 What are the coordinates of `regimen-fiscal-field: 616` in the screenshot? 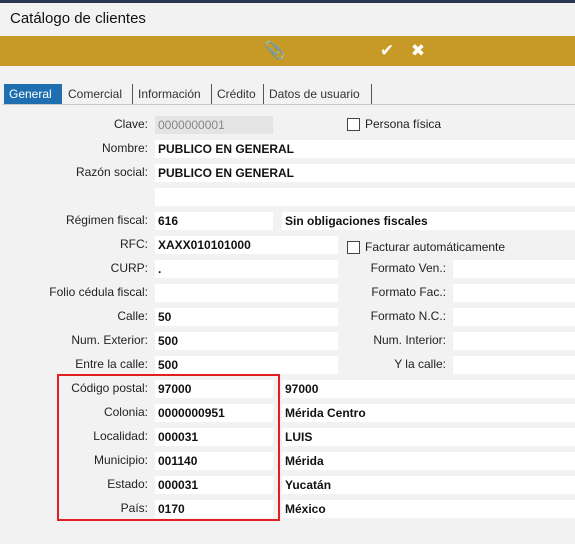 It's located at (214, 221).